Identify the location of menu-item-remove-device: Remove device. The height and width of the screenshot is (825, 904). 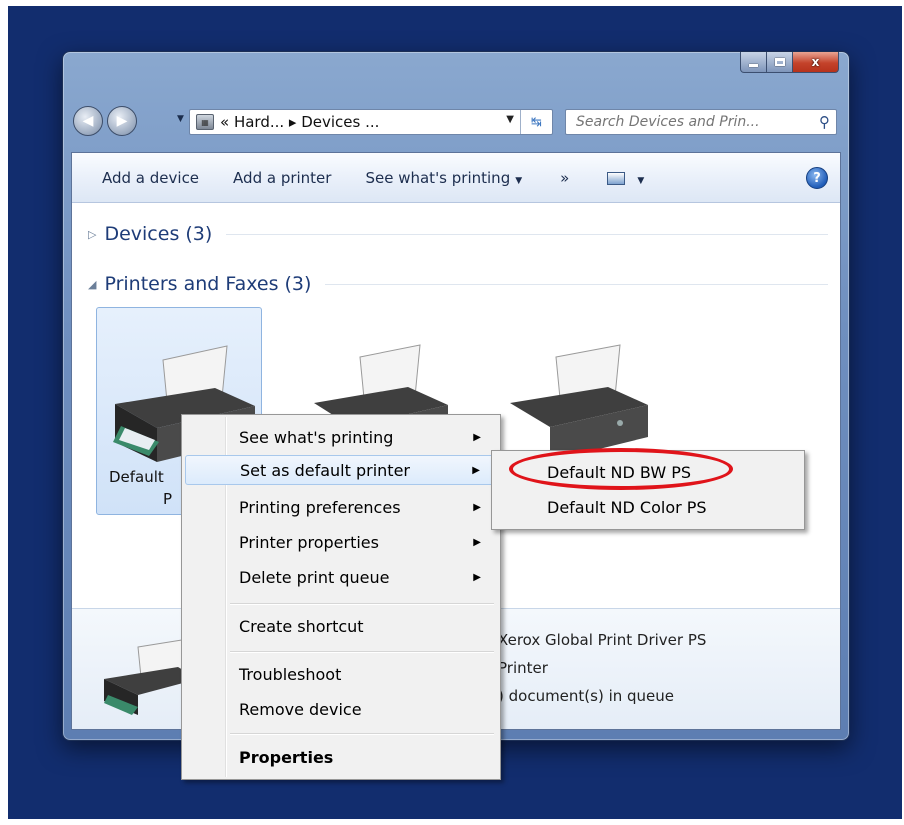
(341, 709).